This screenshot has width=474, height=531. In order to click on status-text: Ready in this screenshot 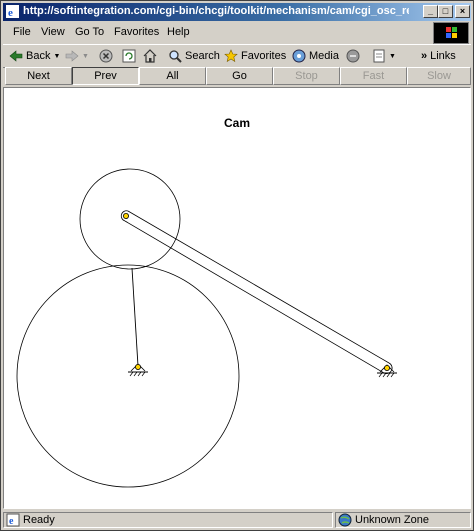, I will do `click(39, 520)`.